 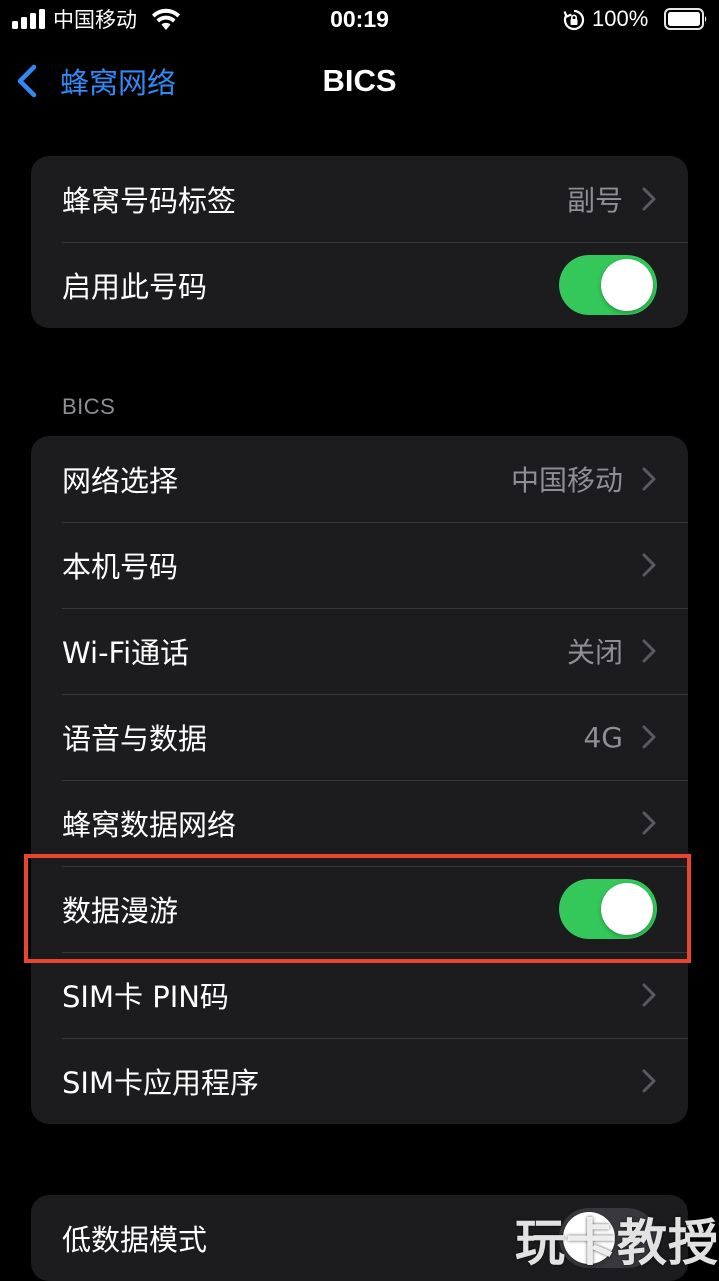 What do you see at coordinates (359, 199) in the screenshot?
I see `row-cellular-plan-label: 蜂窝号码标签 副号` at bounding box center [359, 199].